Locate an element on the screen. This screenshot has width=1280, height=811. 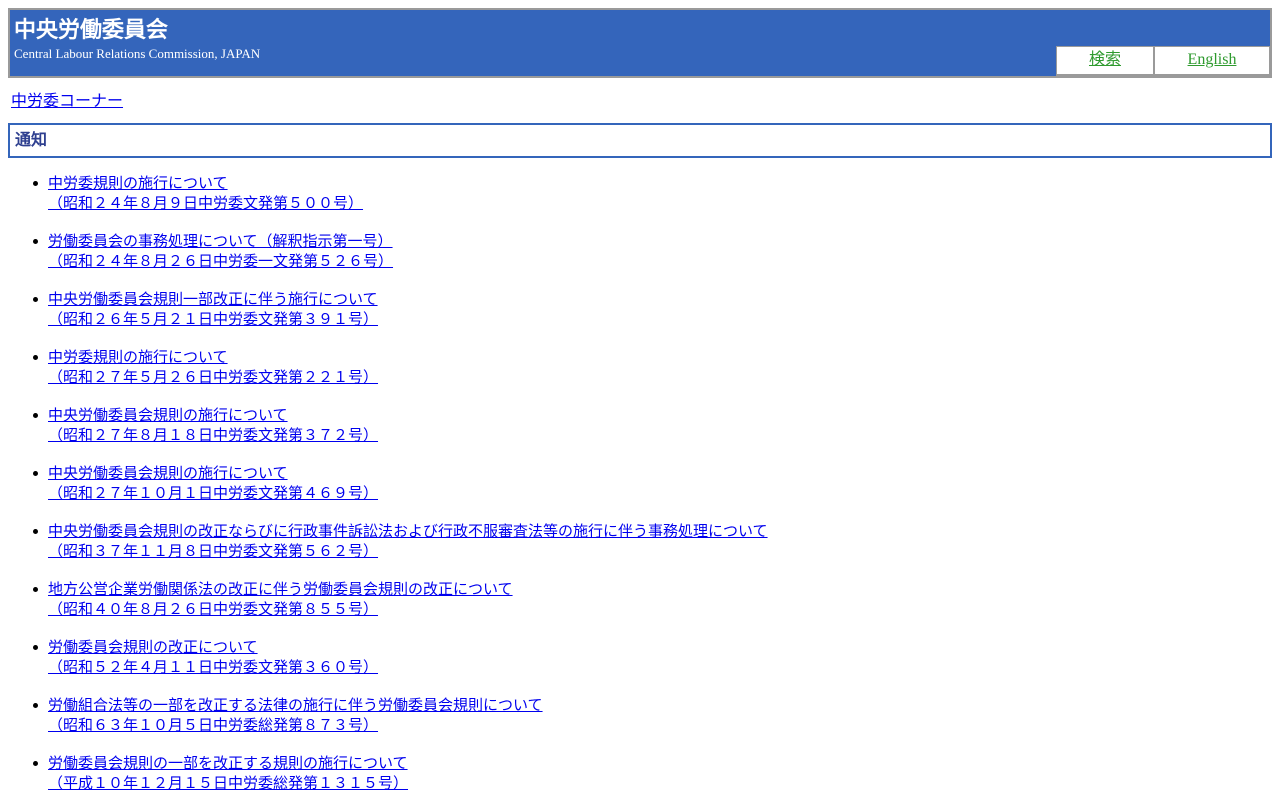
site-title: 中央労働委員会 is located at coordinates (91, 30).